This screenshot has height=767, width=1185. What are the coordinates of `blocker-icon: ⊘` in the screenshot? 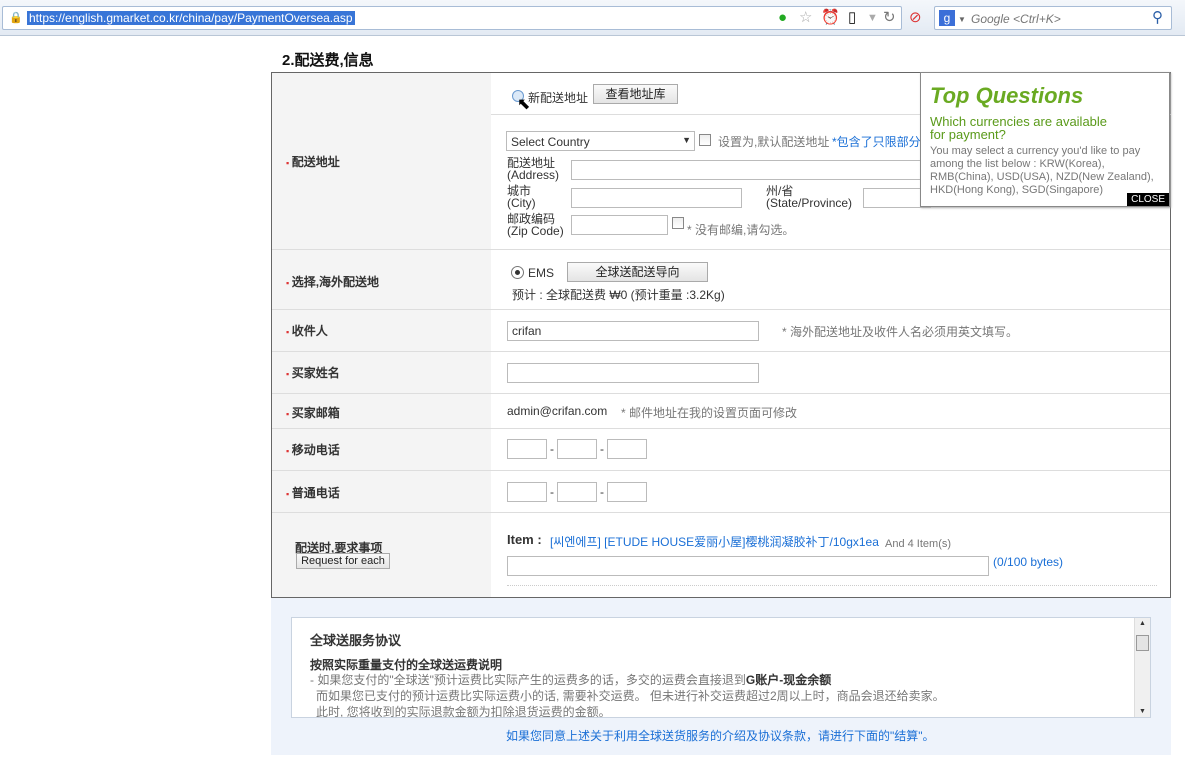 It's located at (915, 18).